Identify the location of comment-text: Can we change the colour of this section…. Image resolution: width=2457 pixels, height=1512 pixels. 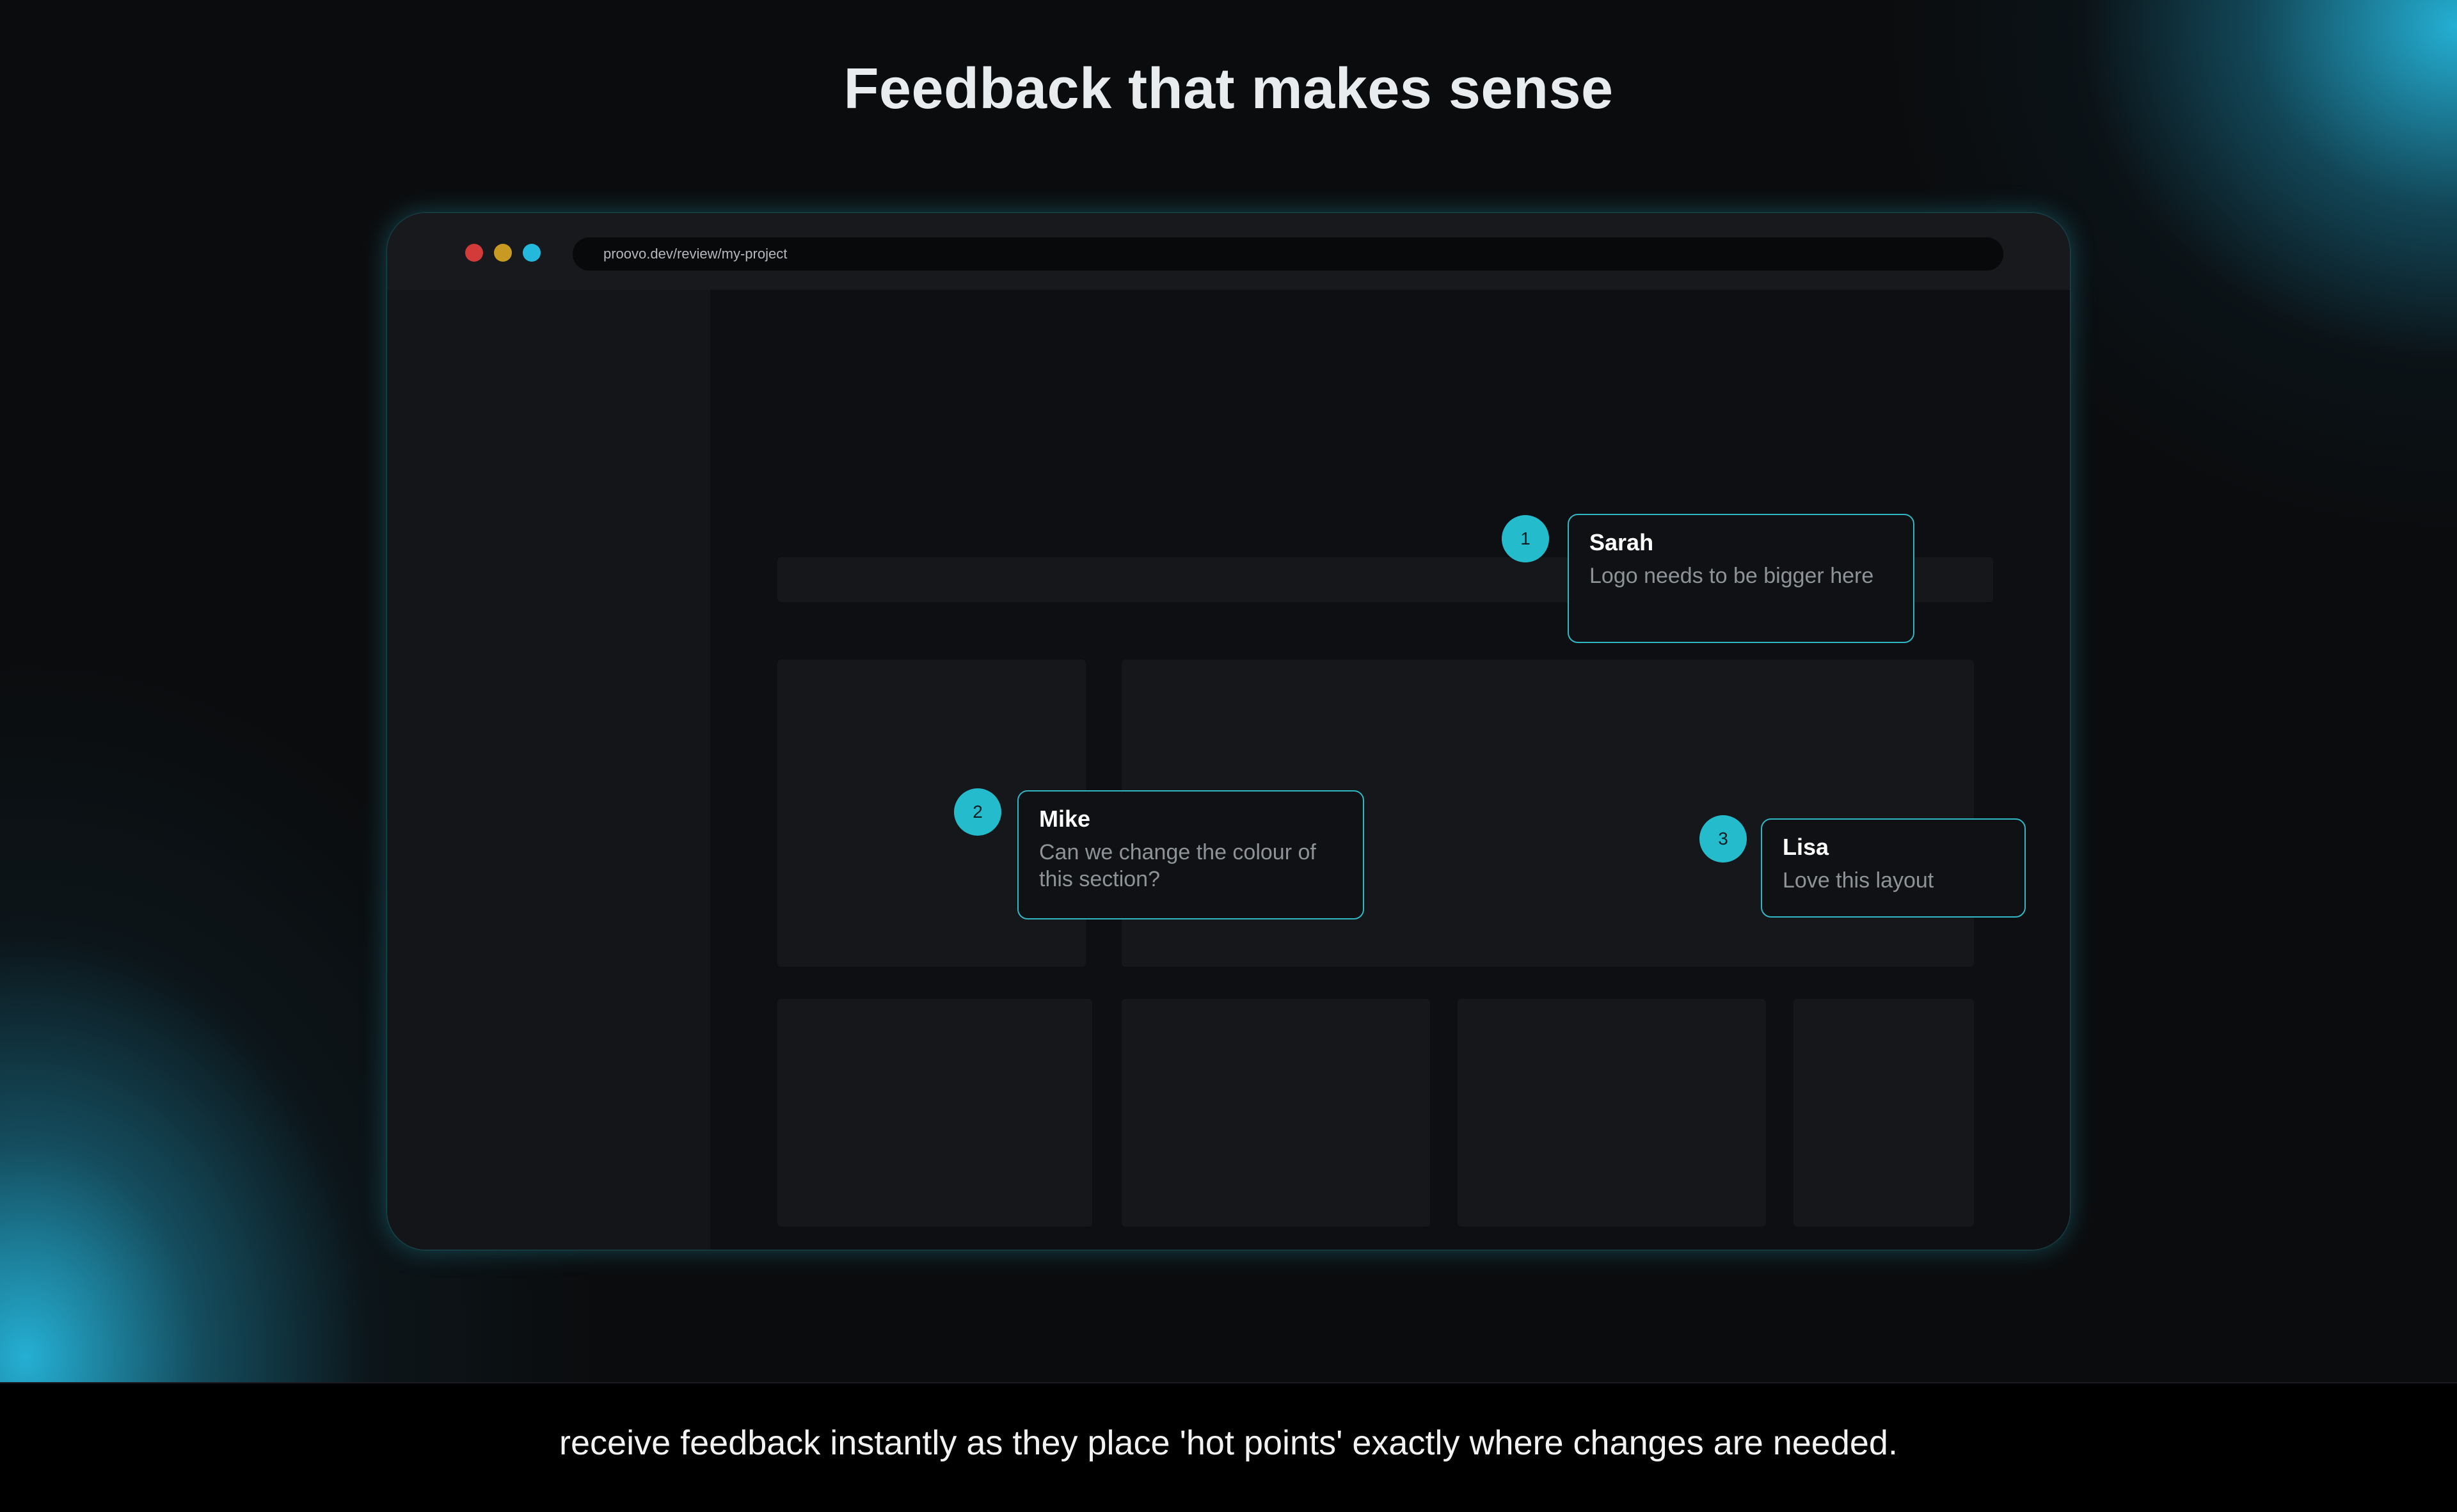
(1178, 865).